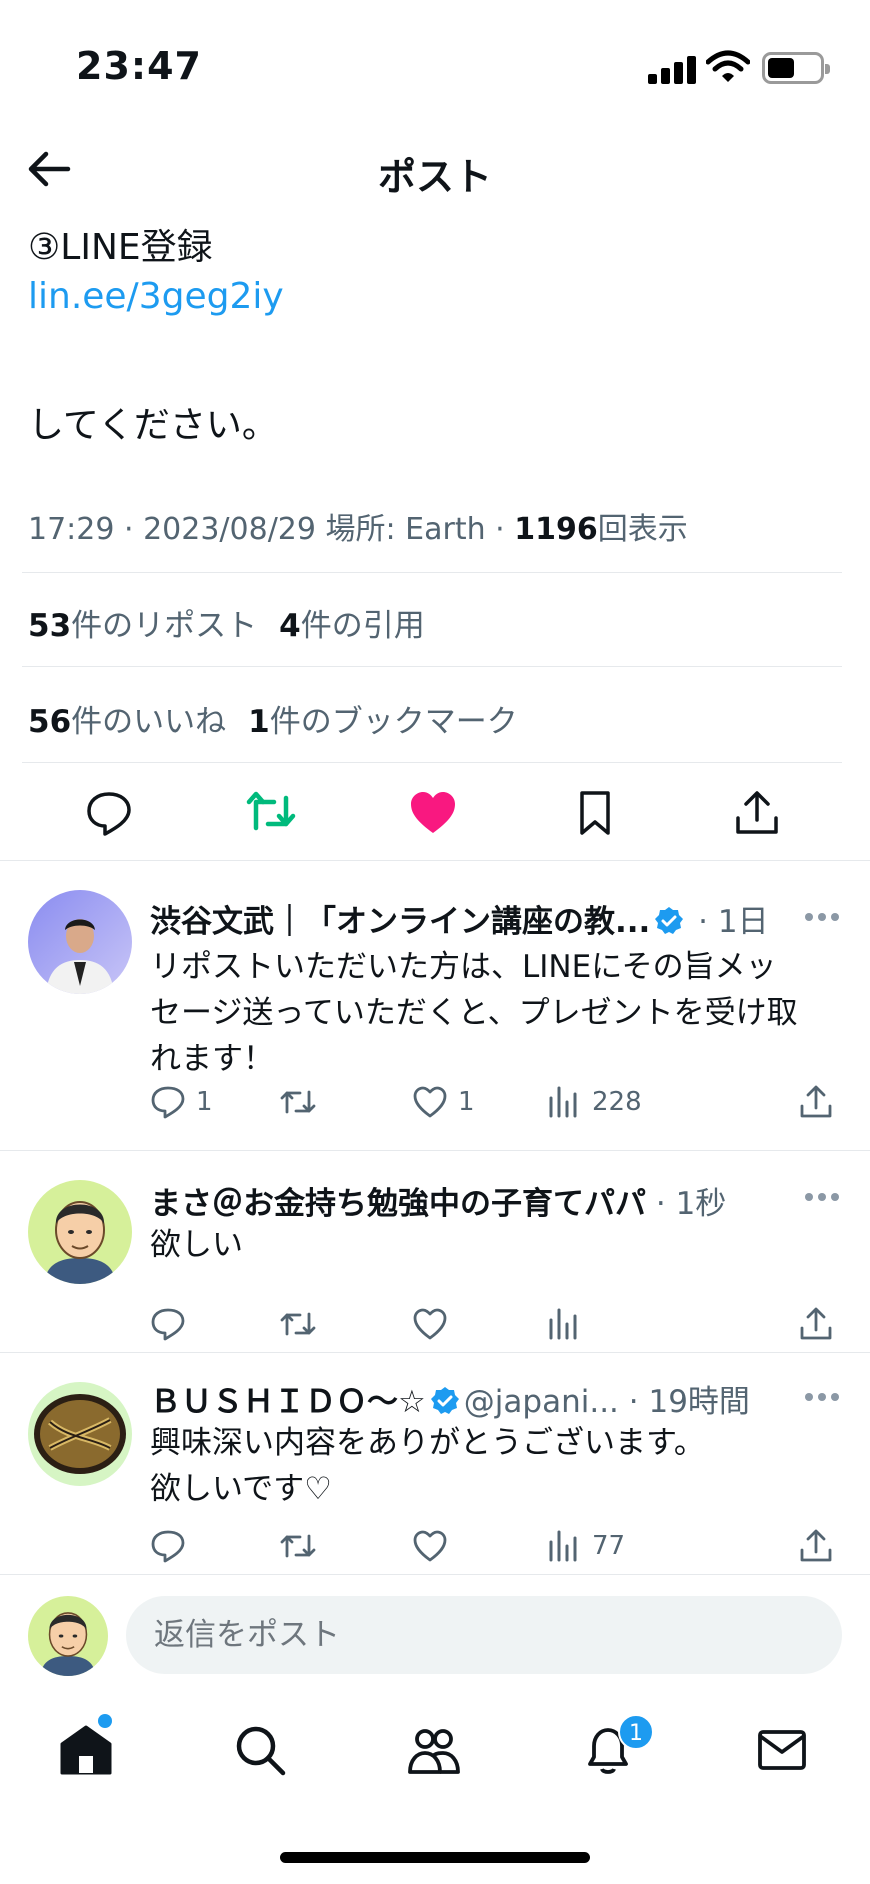  What do you see at coordinates (585, 1546) in the screenshot?
I see `views-button: 77` at bounding box center [585, 1546].